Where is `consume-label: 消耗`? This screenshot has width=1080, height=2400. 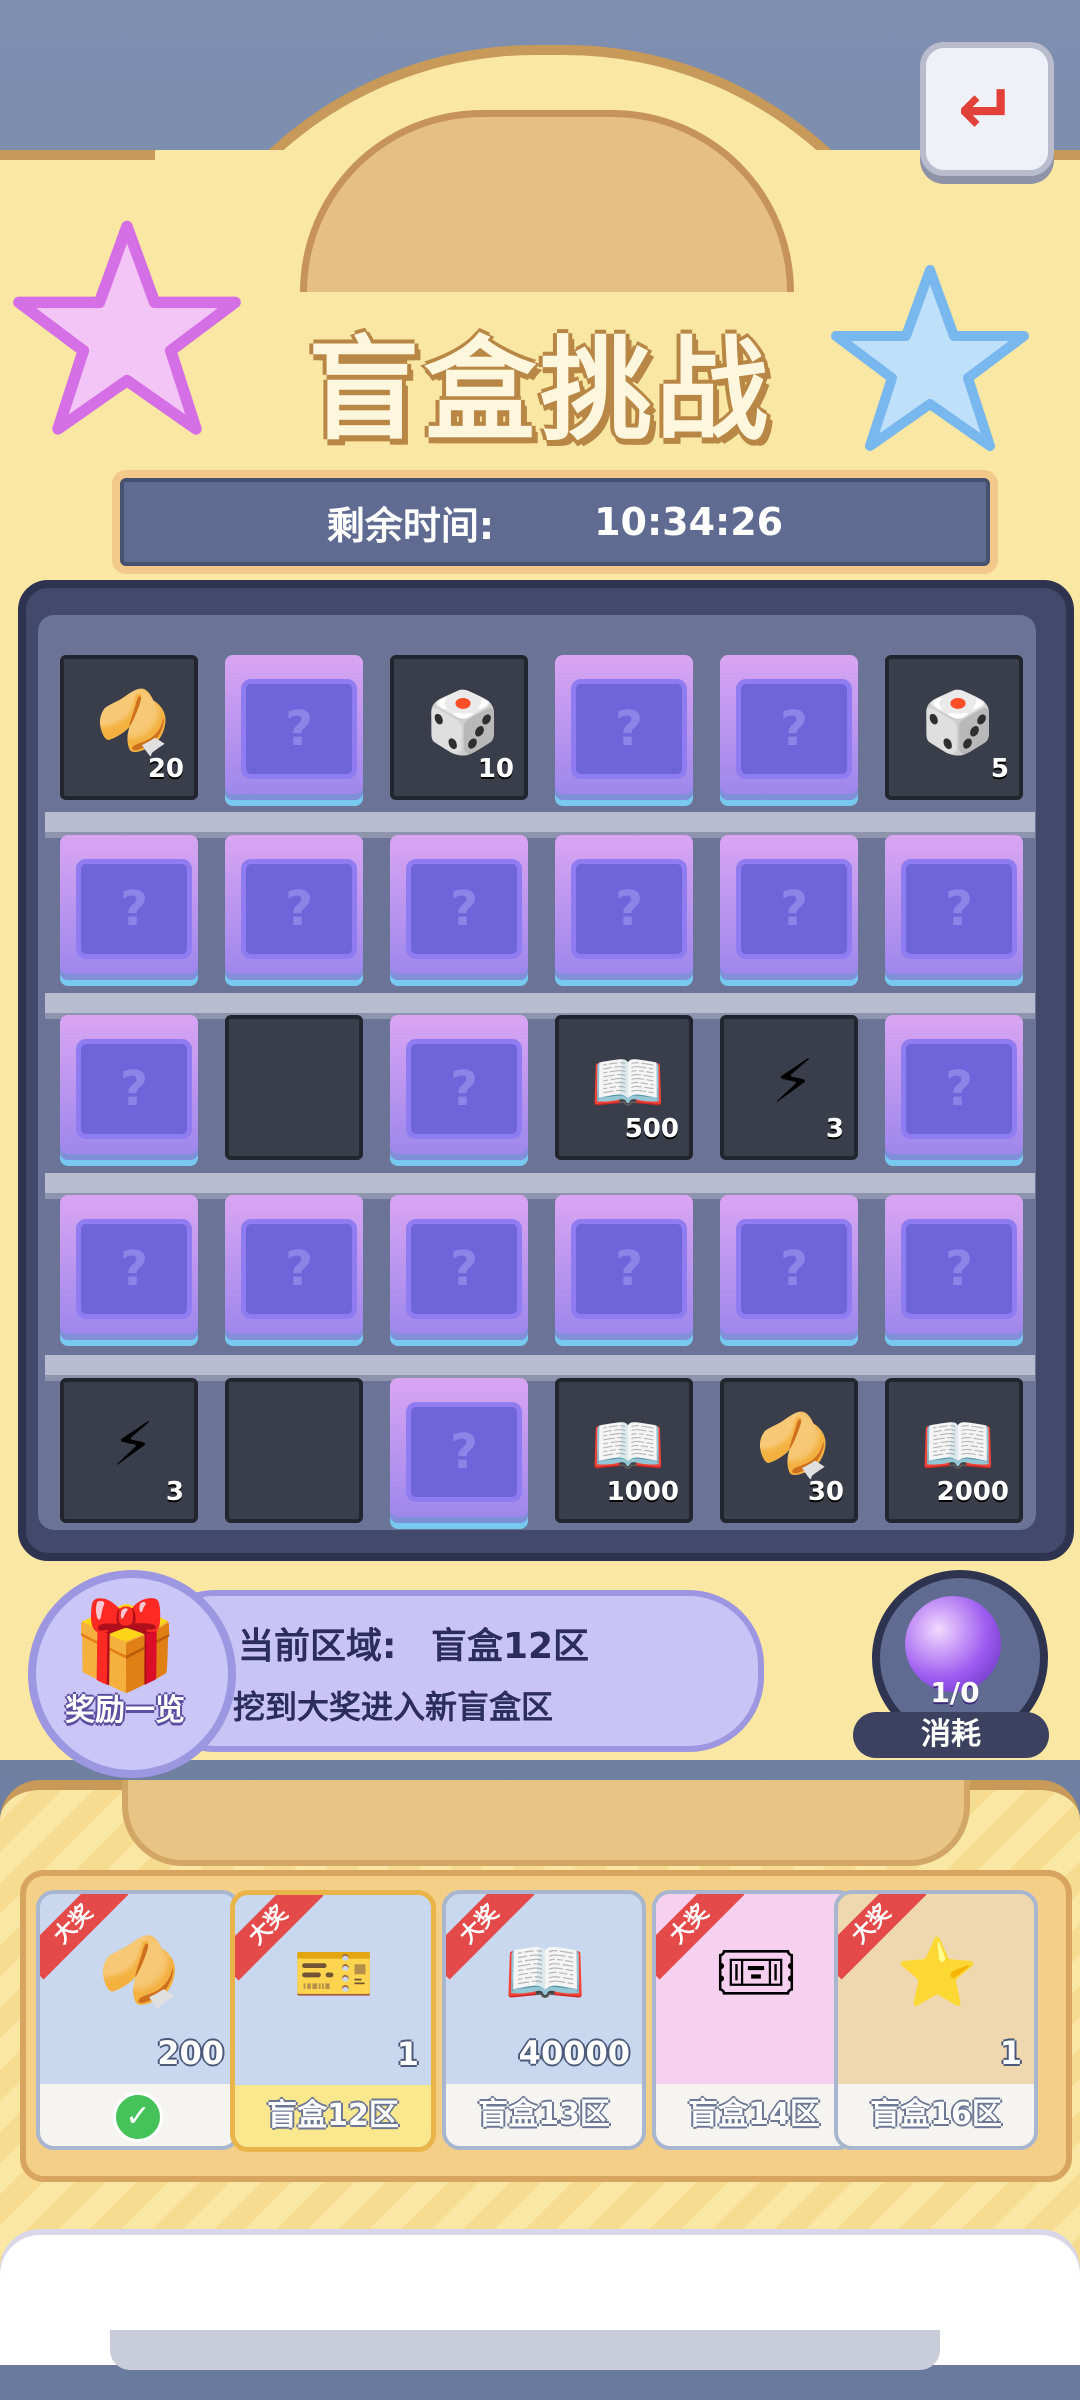 consume-label: 消耗 is located at coordinates (951, 1735).